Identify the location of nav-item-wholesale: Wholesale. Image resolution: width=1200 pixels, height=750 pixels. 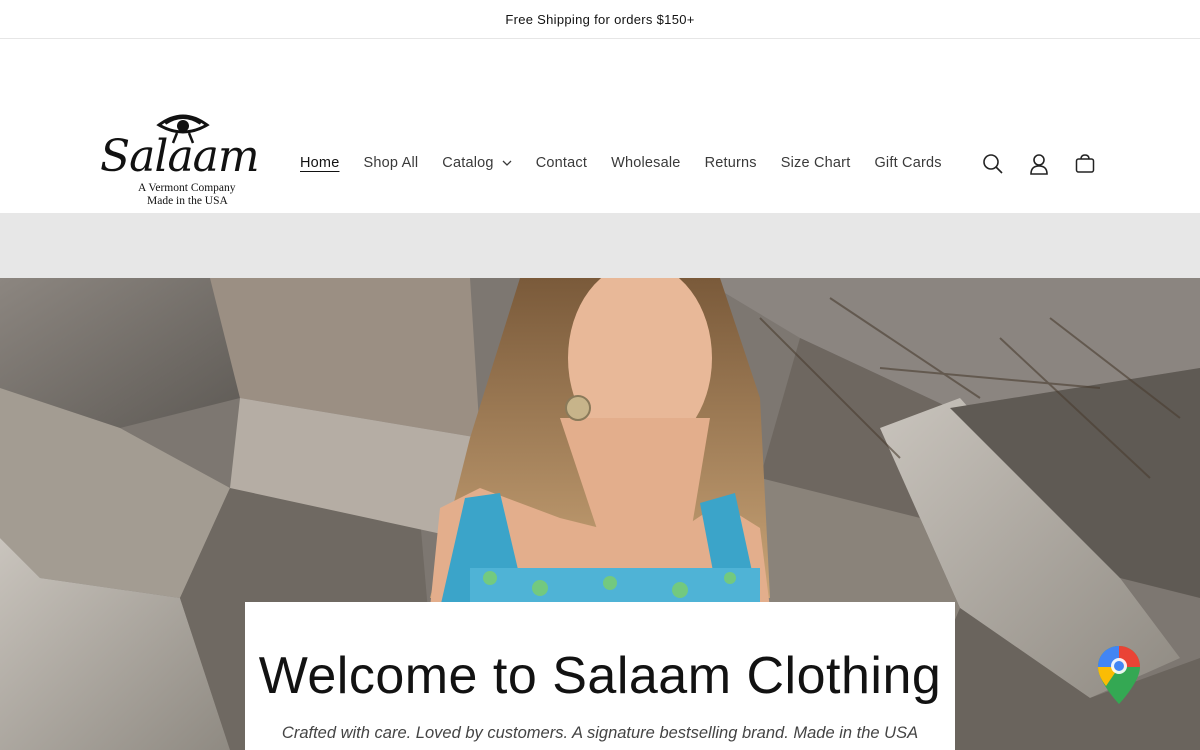
(646, 163).